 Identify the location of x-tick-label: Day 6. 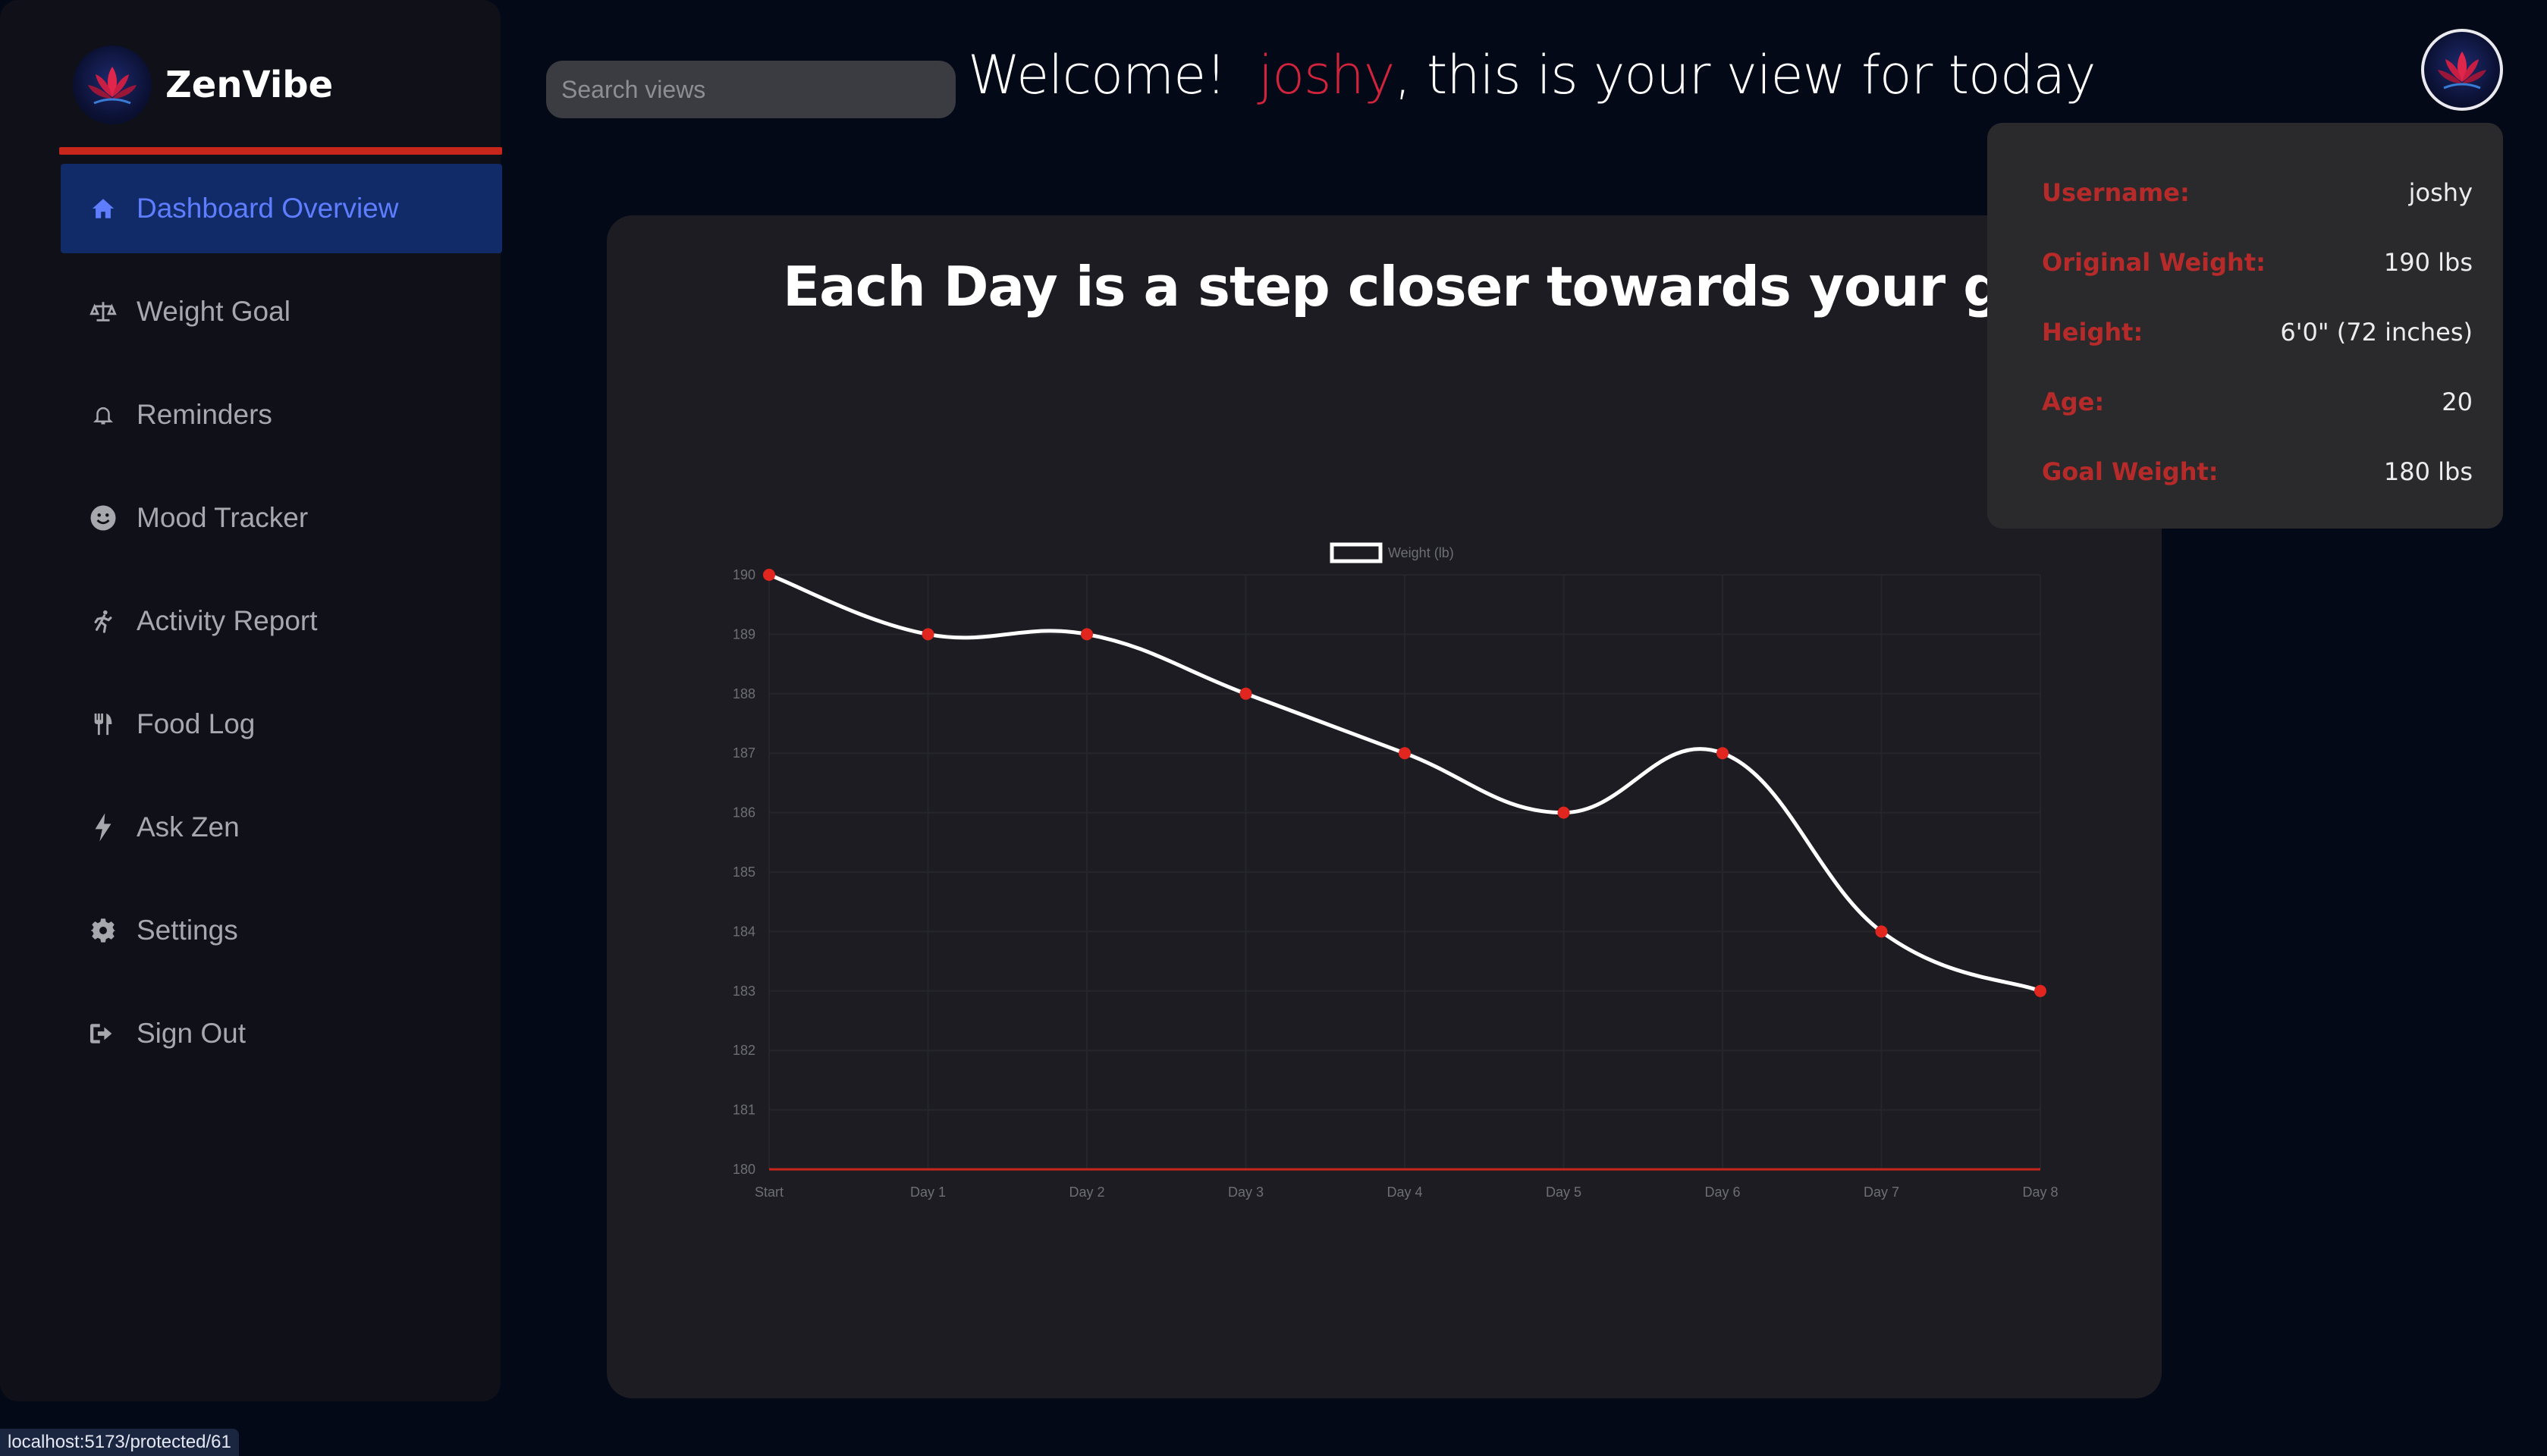
(1722, 1192).